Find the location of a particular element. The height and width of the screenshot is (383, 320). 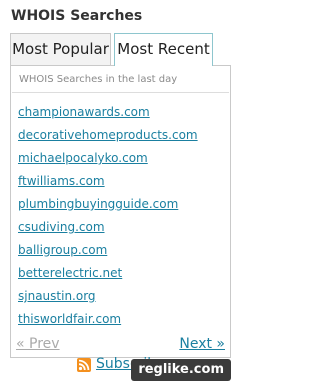

domain-link: plumbingbuyingguide.com is located at coordinates (98, 204).